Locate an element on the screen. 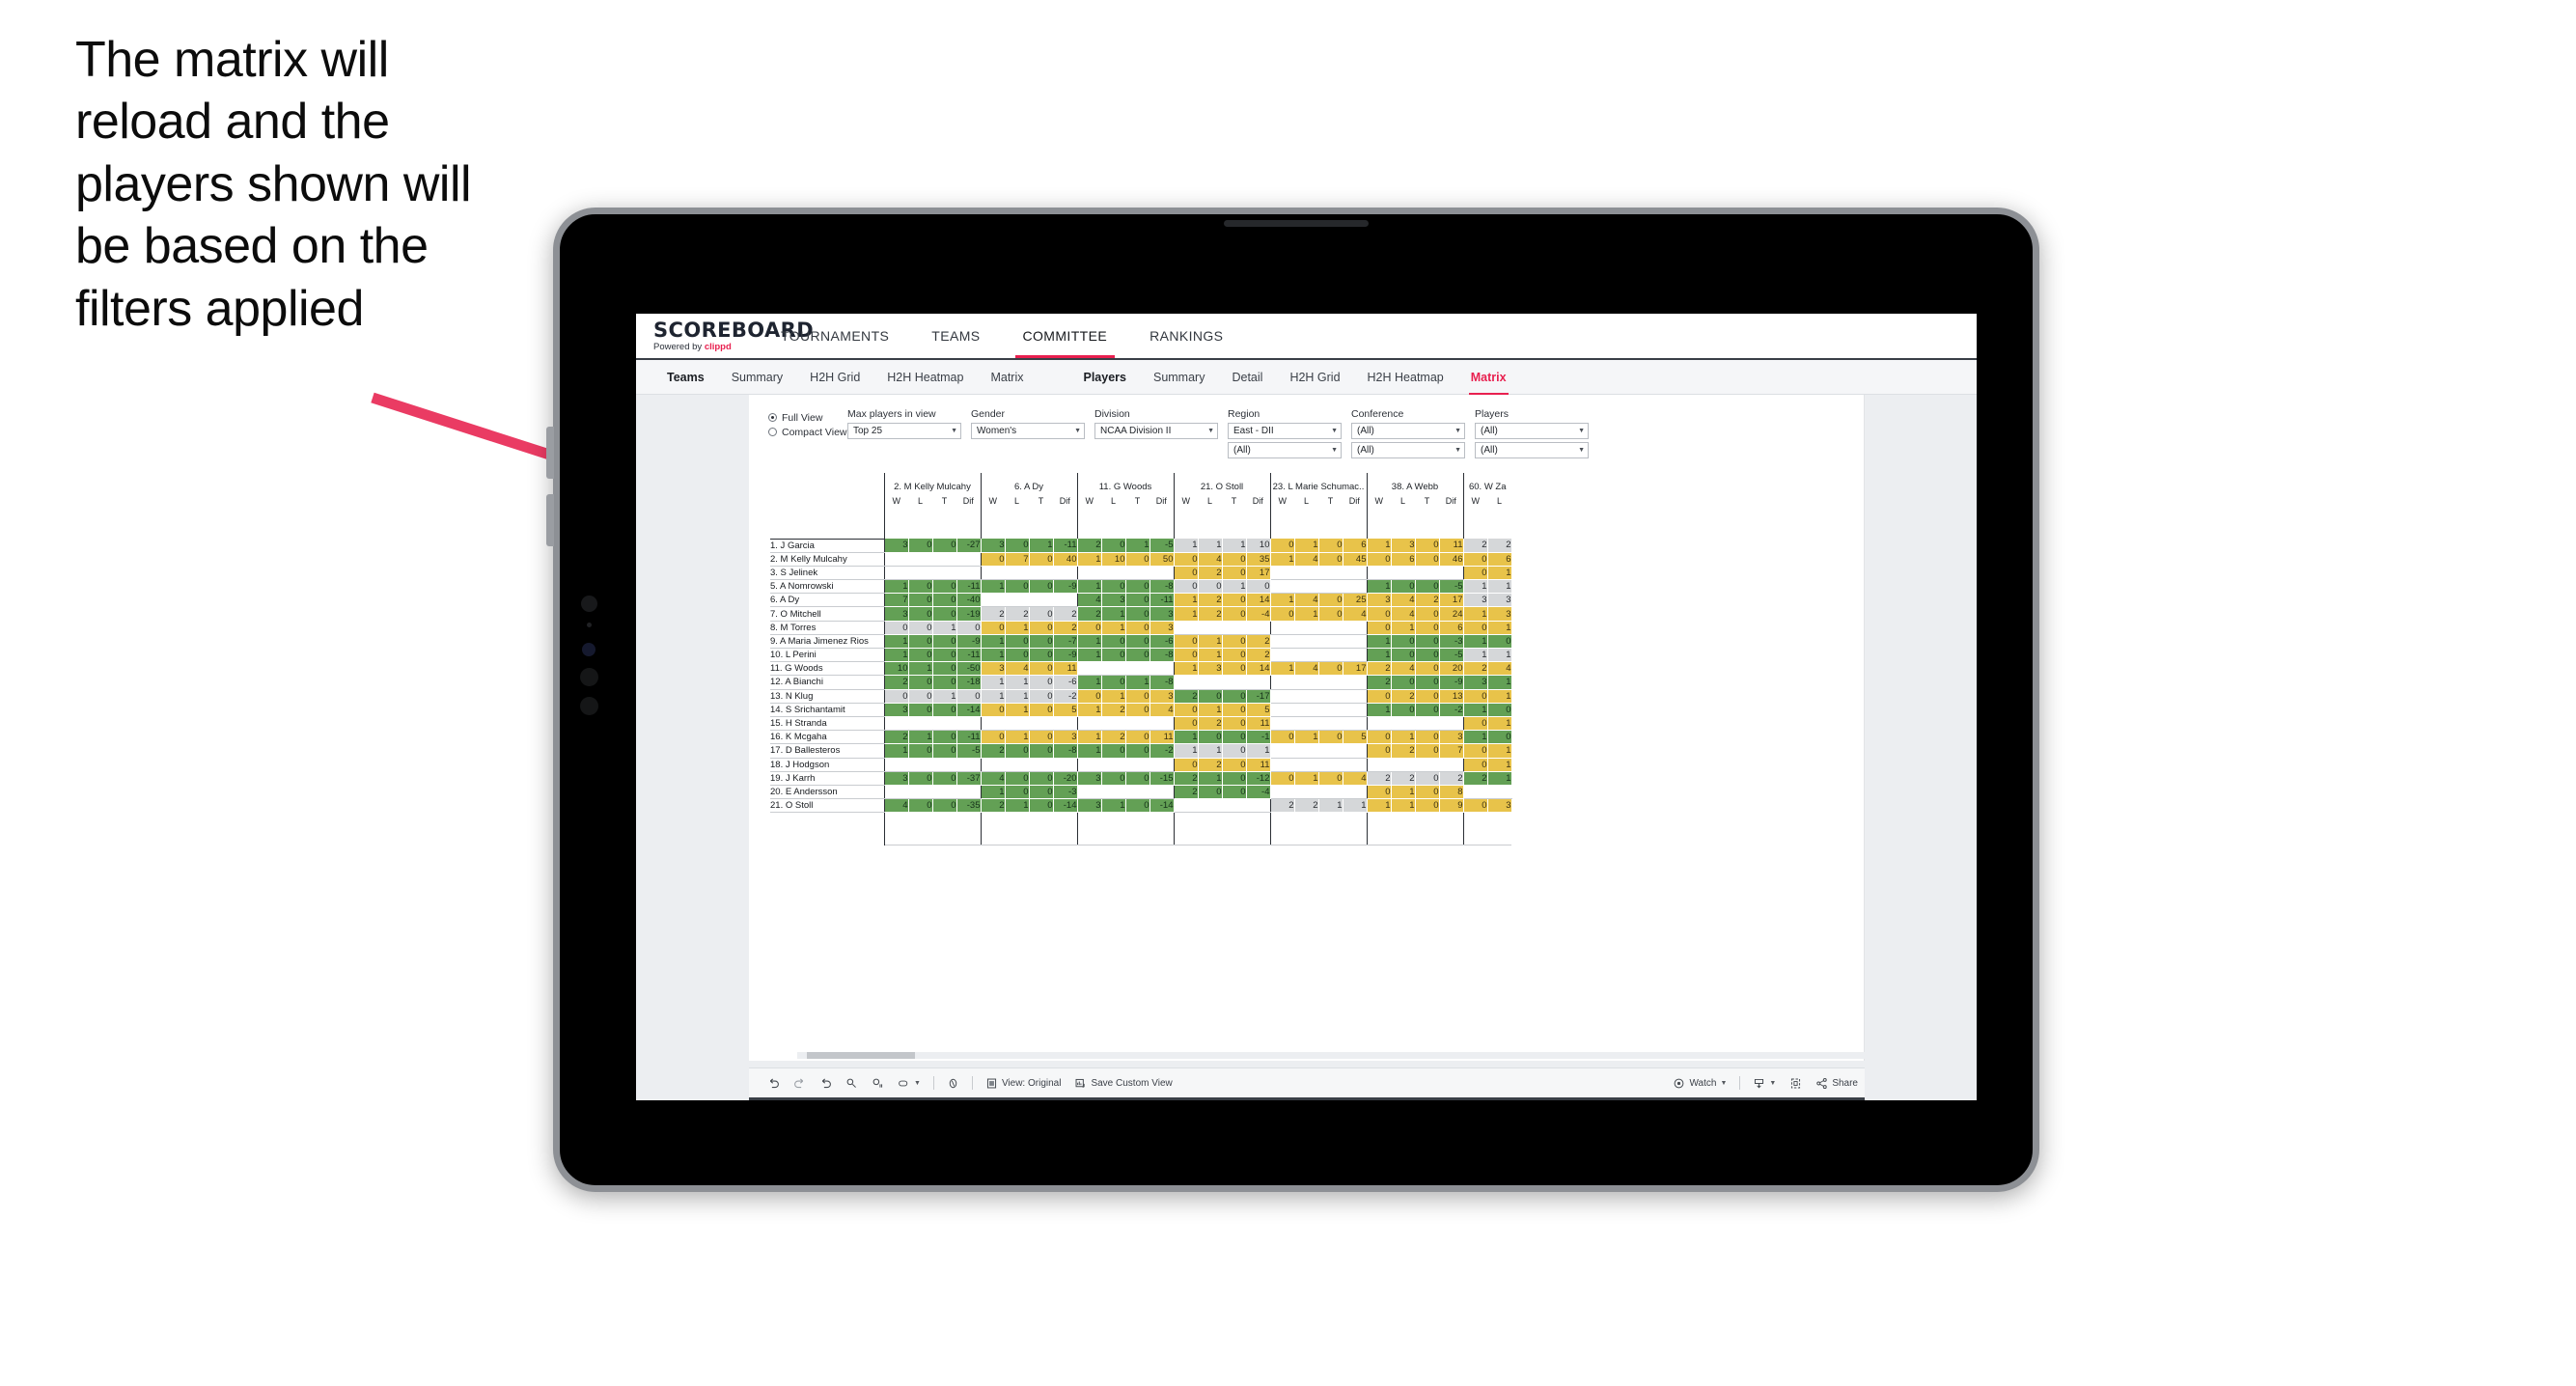  matrix-cell: 11 is located at coordinates (1162, 737).